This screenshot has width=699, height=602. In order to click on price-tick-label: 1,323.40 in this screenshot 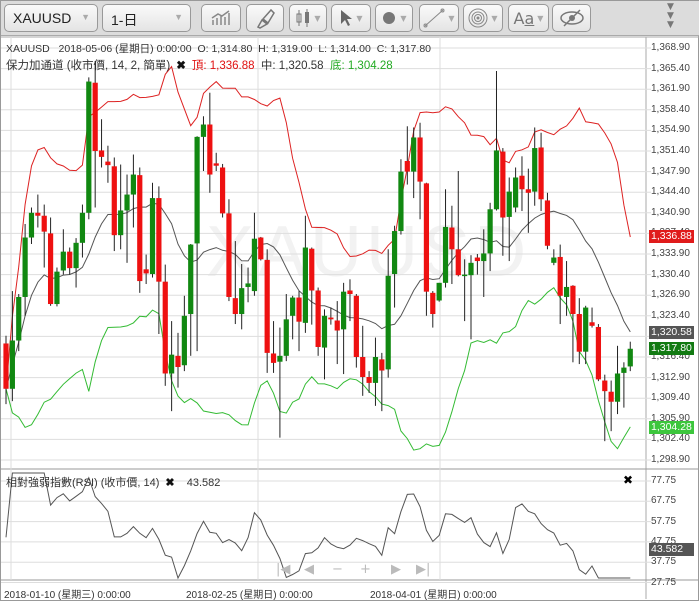, I will do `click(670, 315)`.